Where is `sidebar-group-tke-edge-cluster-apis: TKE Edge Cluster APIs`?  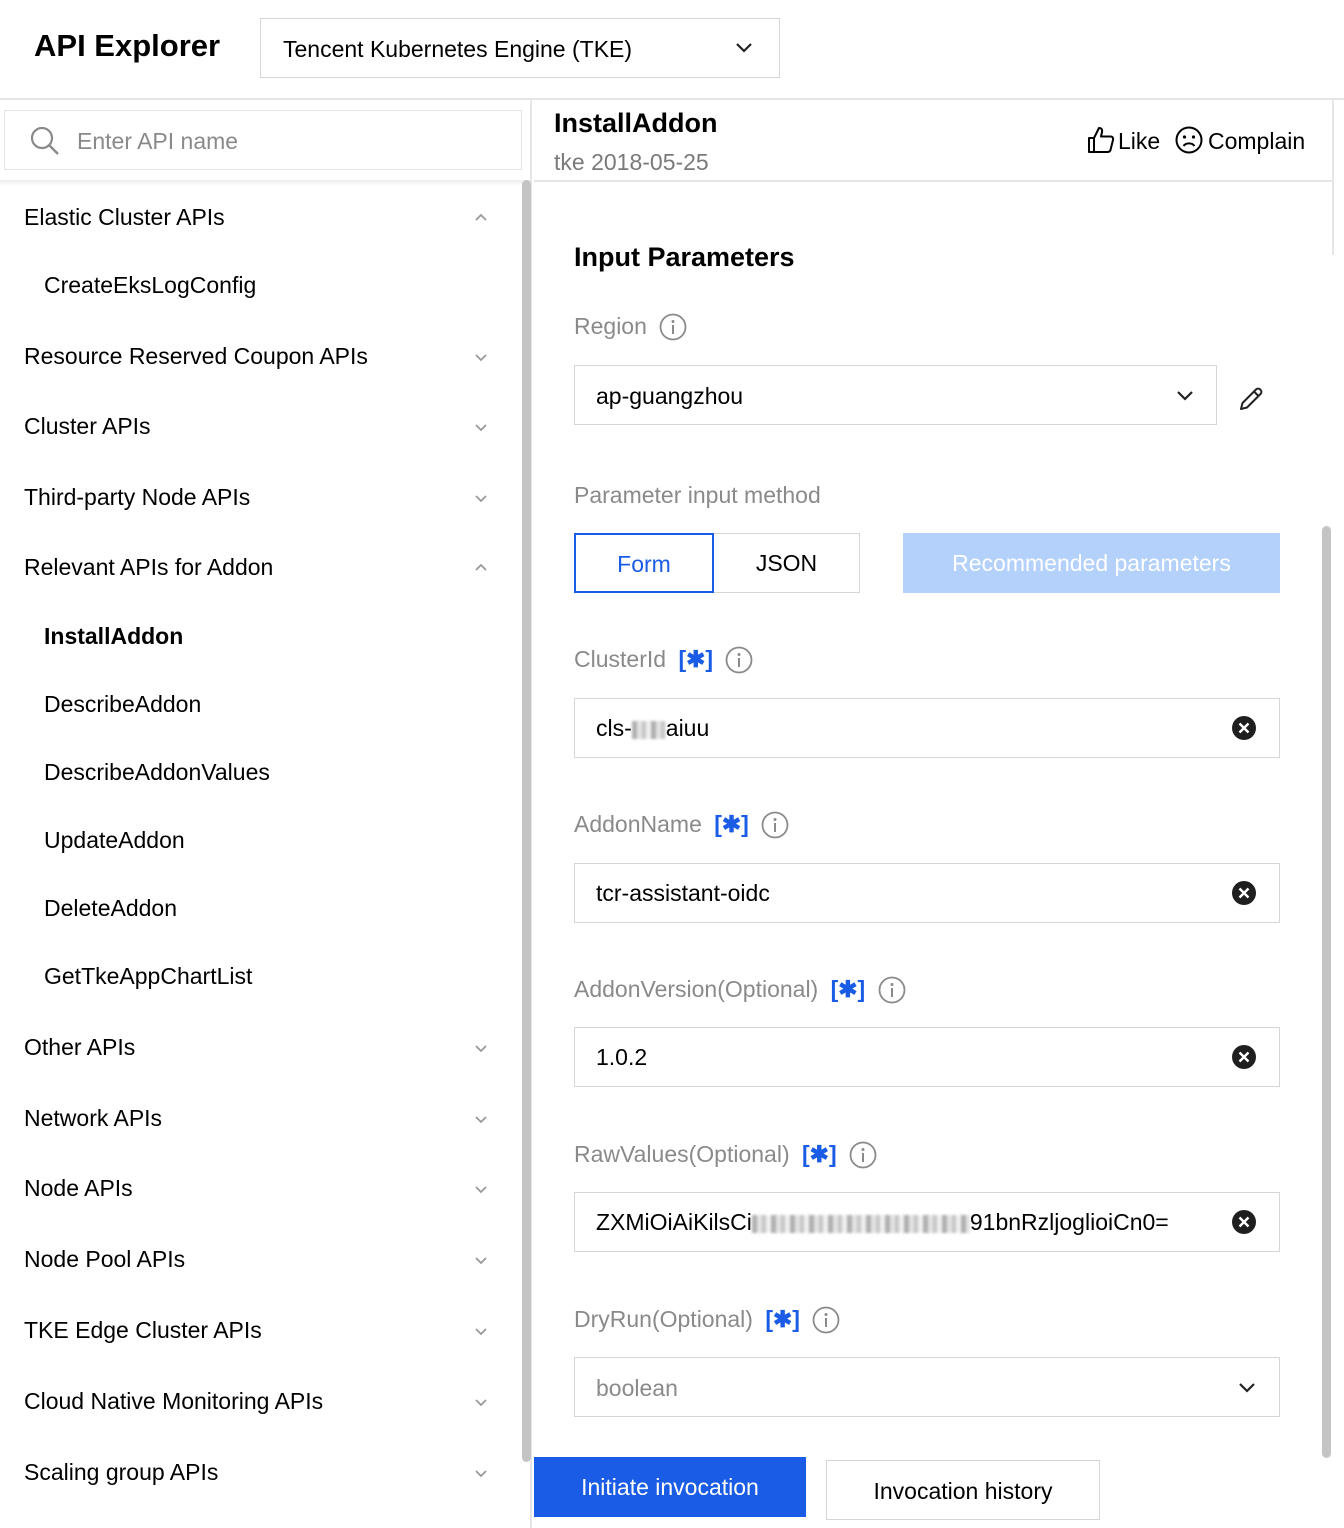 sidebar-group-tke-edge-cluster-apis: TKE Edge Cluster APIs is located at coordinates (255, 1331).